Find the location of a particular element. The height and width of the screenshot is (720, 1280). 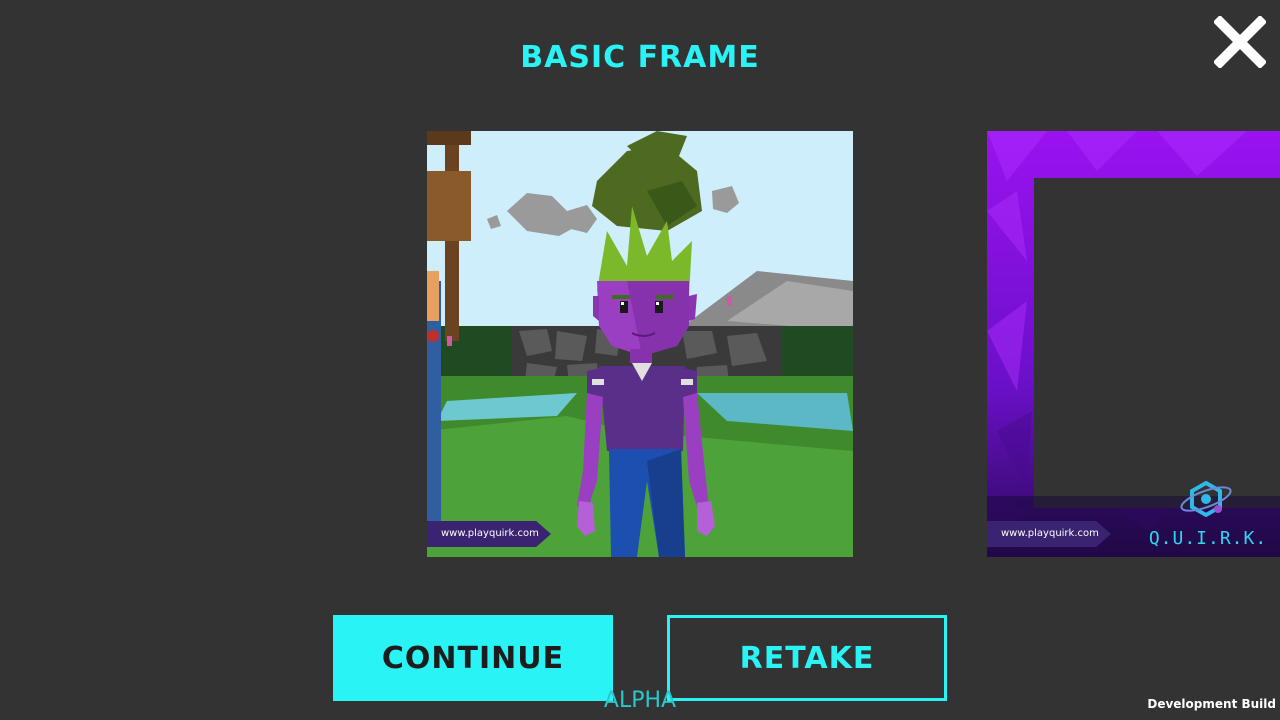

quirk-logo-icon is located at coordinates (1206, 499).